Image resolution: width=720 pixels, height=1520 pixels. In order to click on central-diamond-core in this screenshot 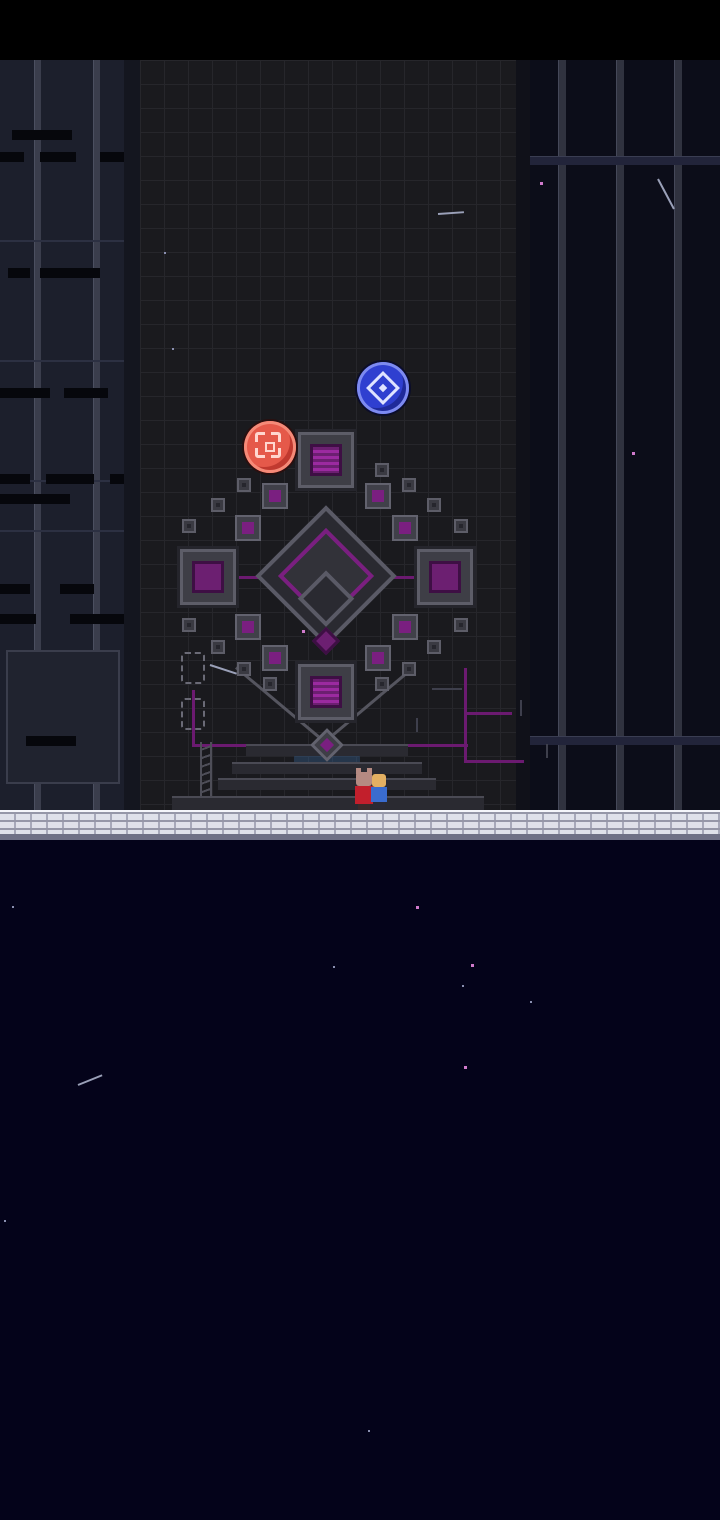, I will do `click(326, 583)`.